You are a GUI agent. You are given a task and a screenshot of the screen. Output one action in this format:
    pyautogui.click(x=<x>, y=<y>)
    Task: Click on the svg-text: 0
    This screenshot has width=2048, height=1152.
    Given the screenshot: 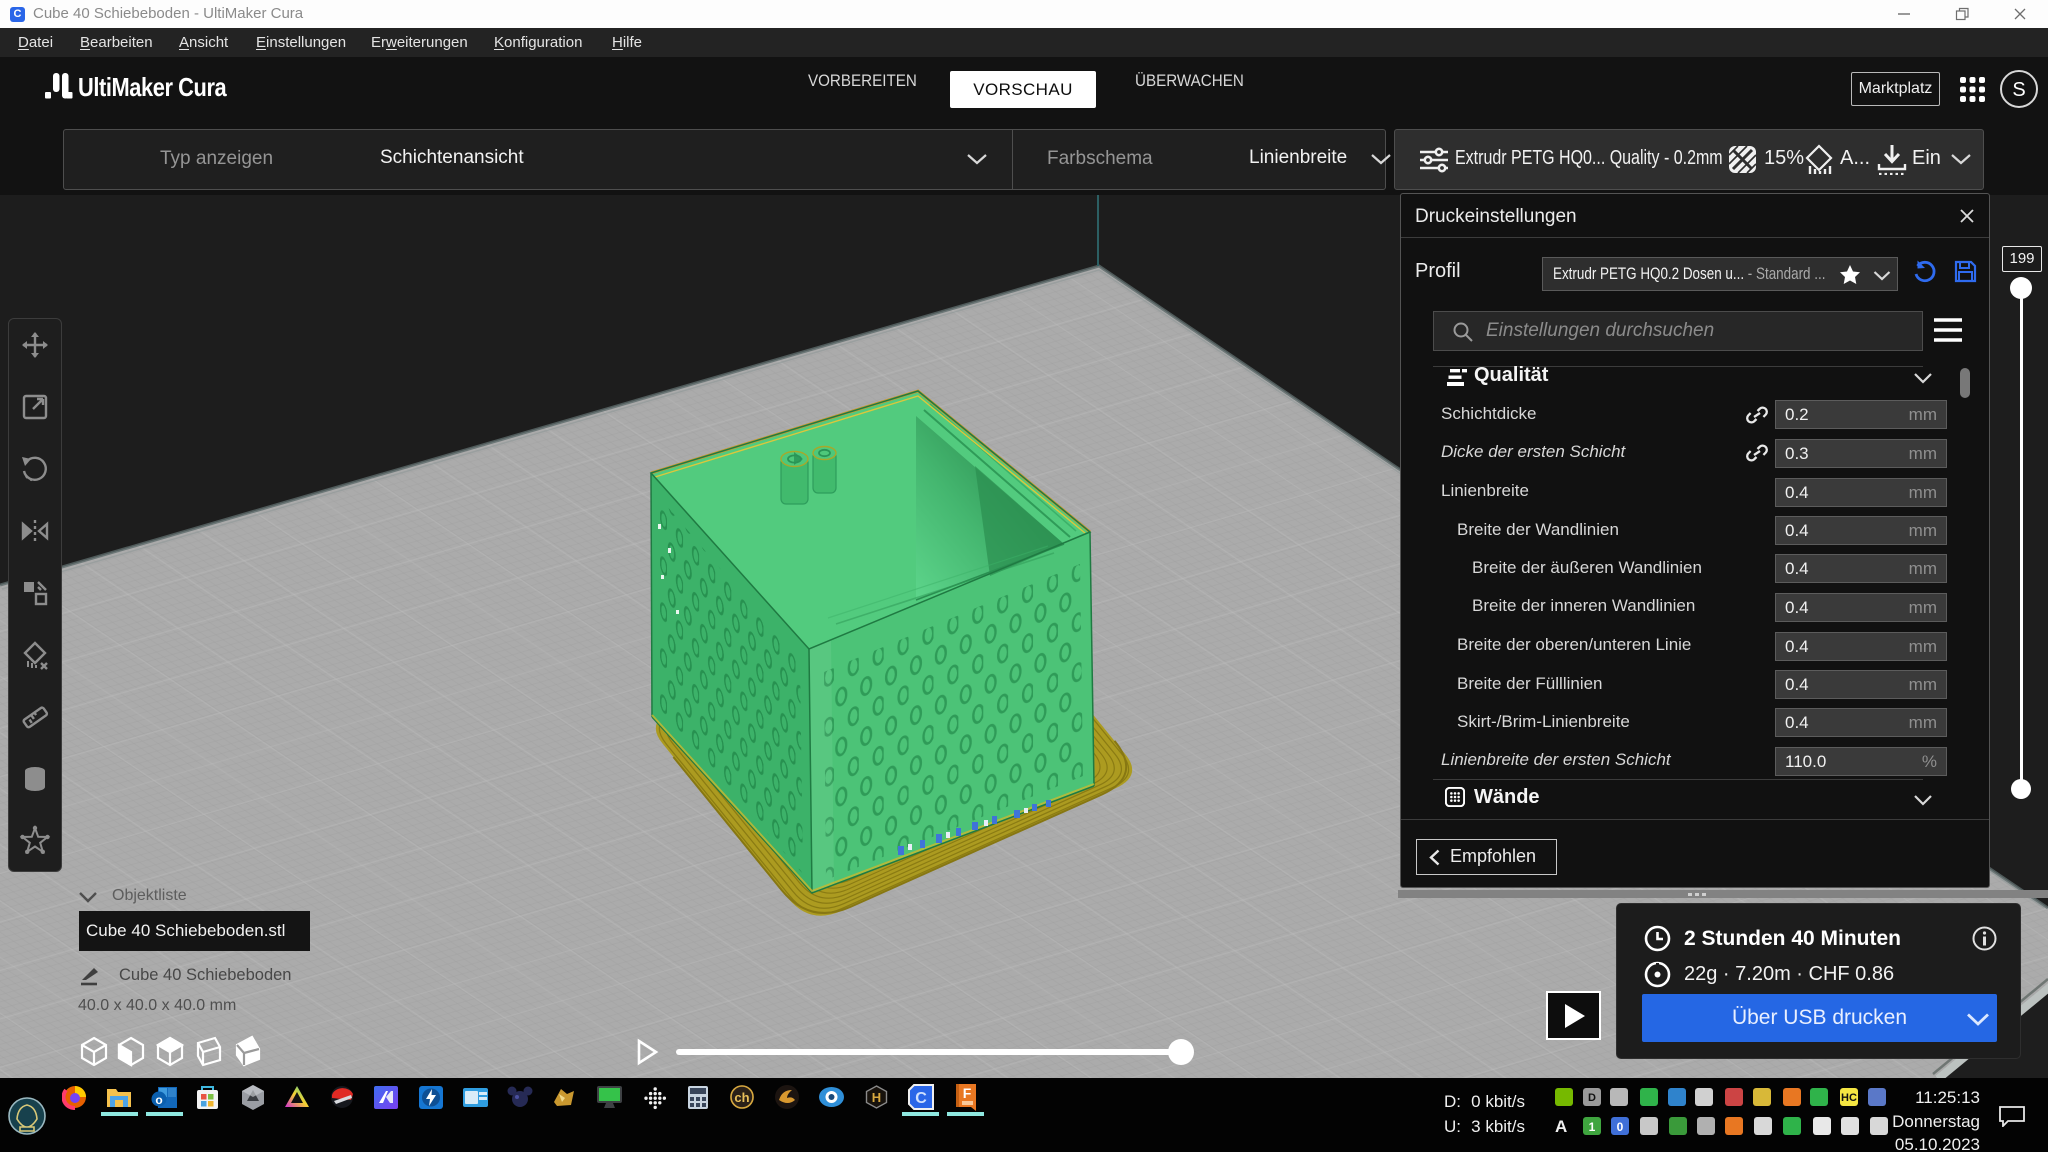 What is the action you would take?
    pyautogui.click(x=1620, y=1127)
    